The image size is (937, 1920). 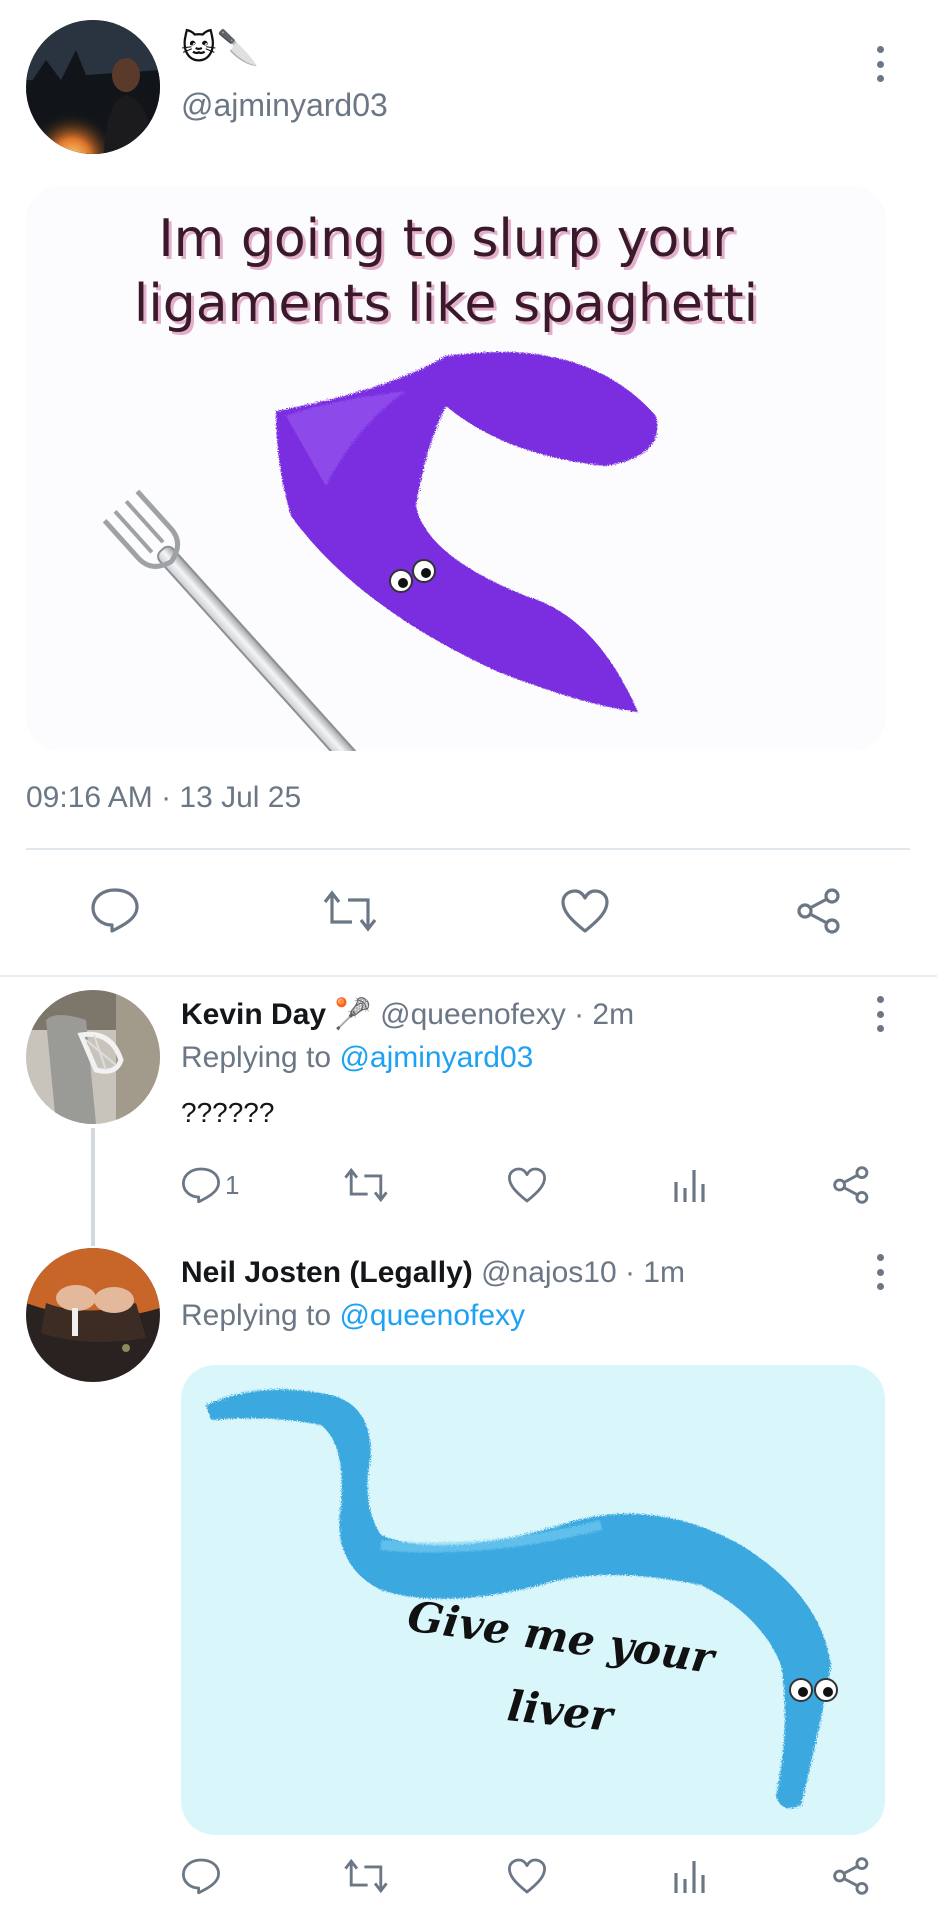 What do you see at coordinates (253, 1014) in the screenshot?
I see `author-name: Kevin Day` at bounding box center [253, 1014].